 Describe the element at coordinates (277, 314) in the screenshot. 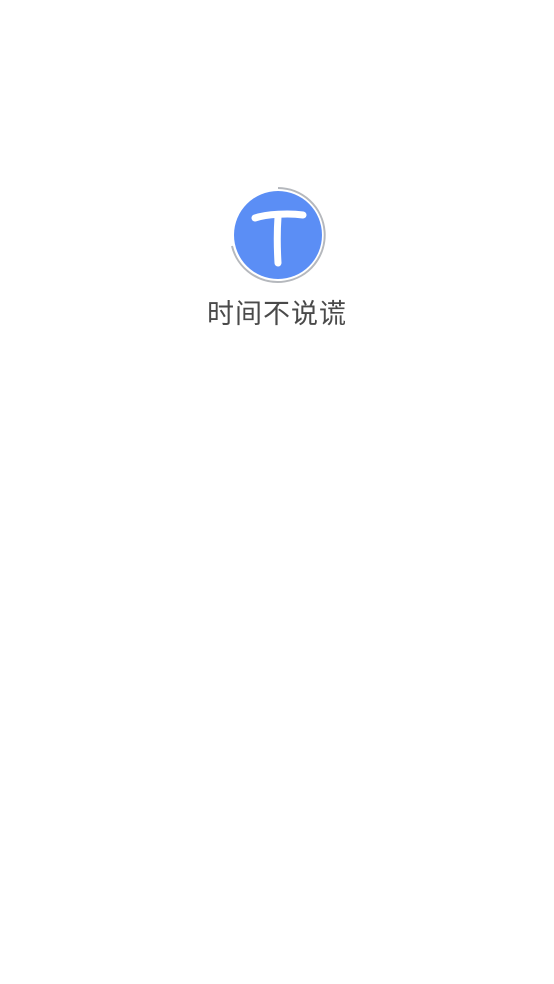

I see `app-name: 时间不说谎` at that location.